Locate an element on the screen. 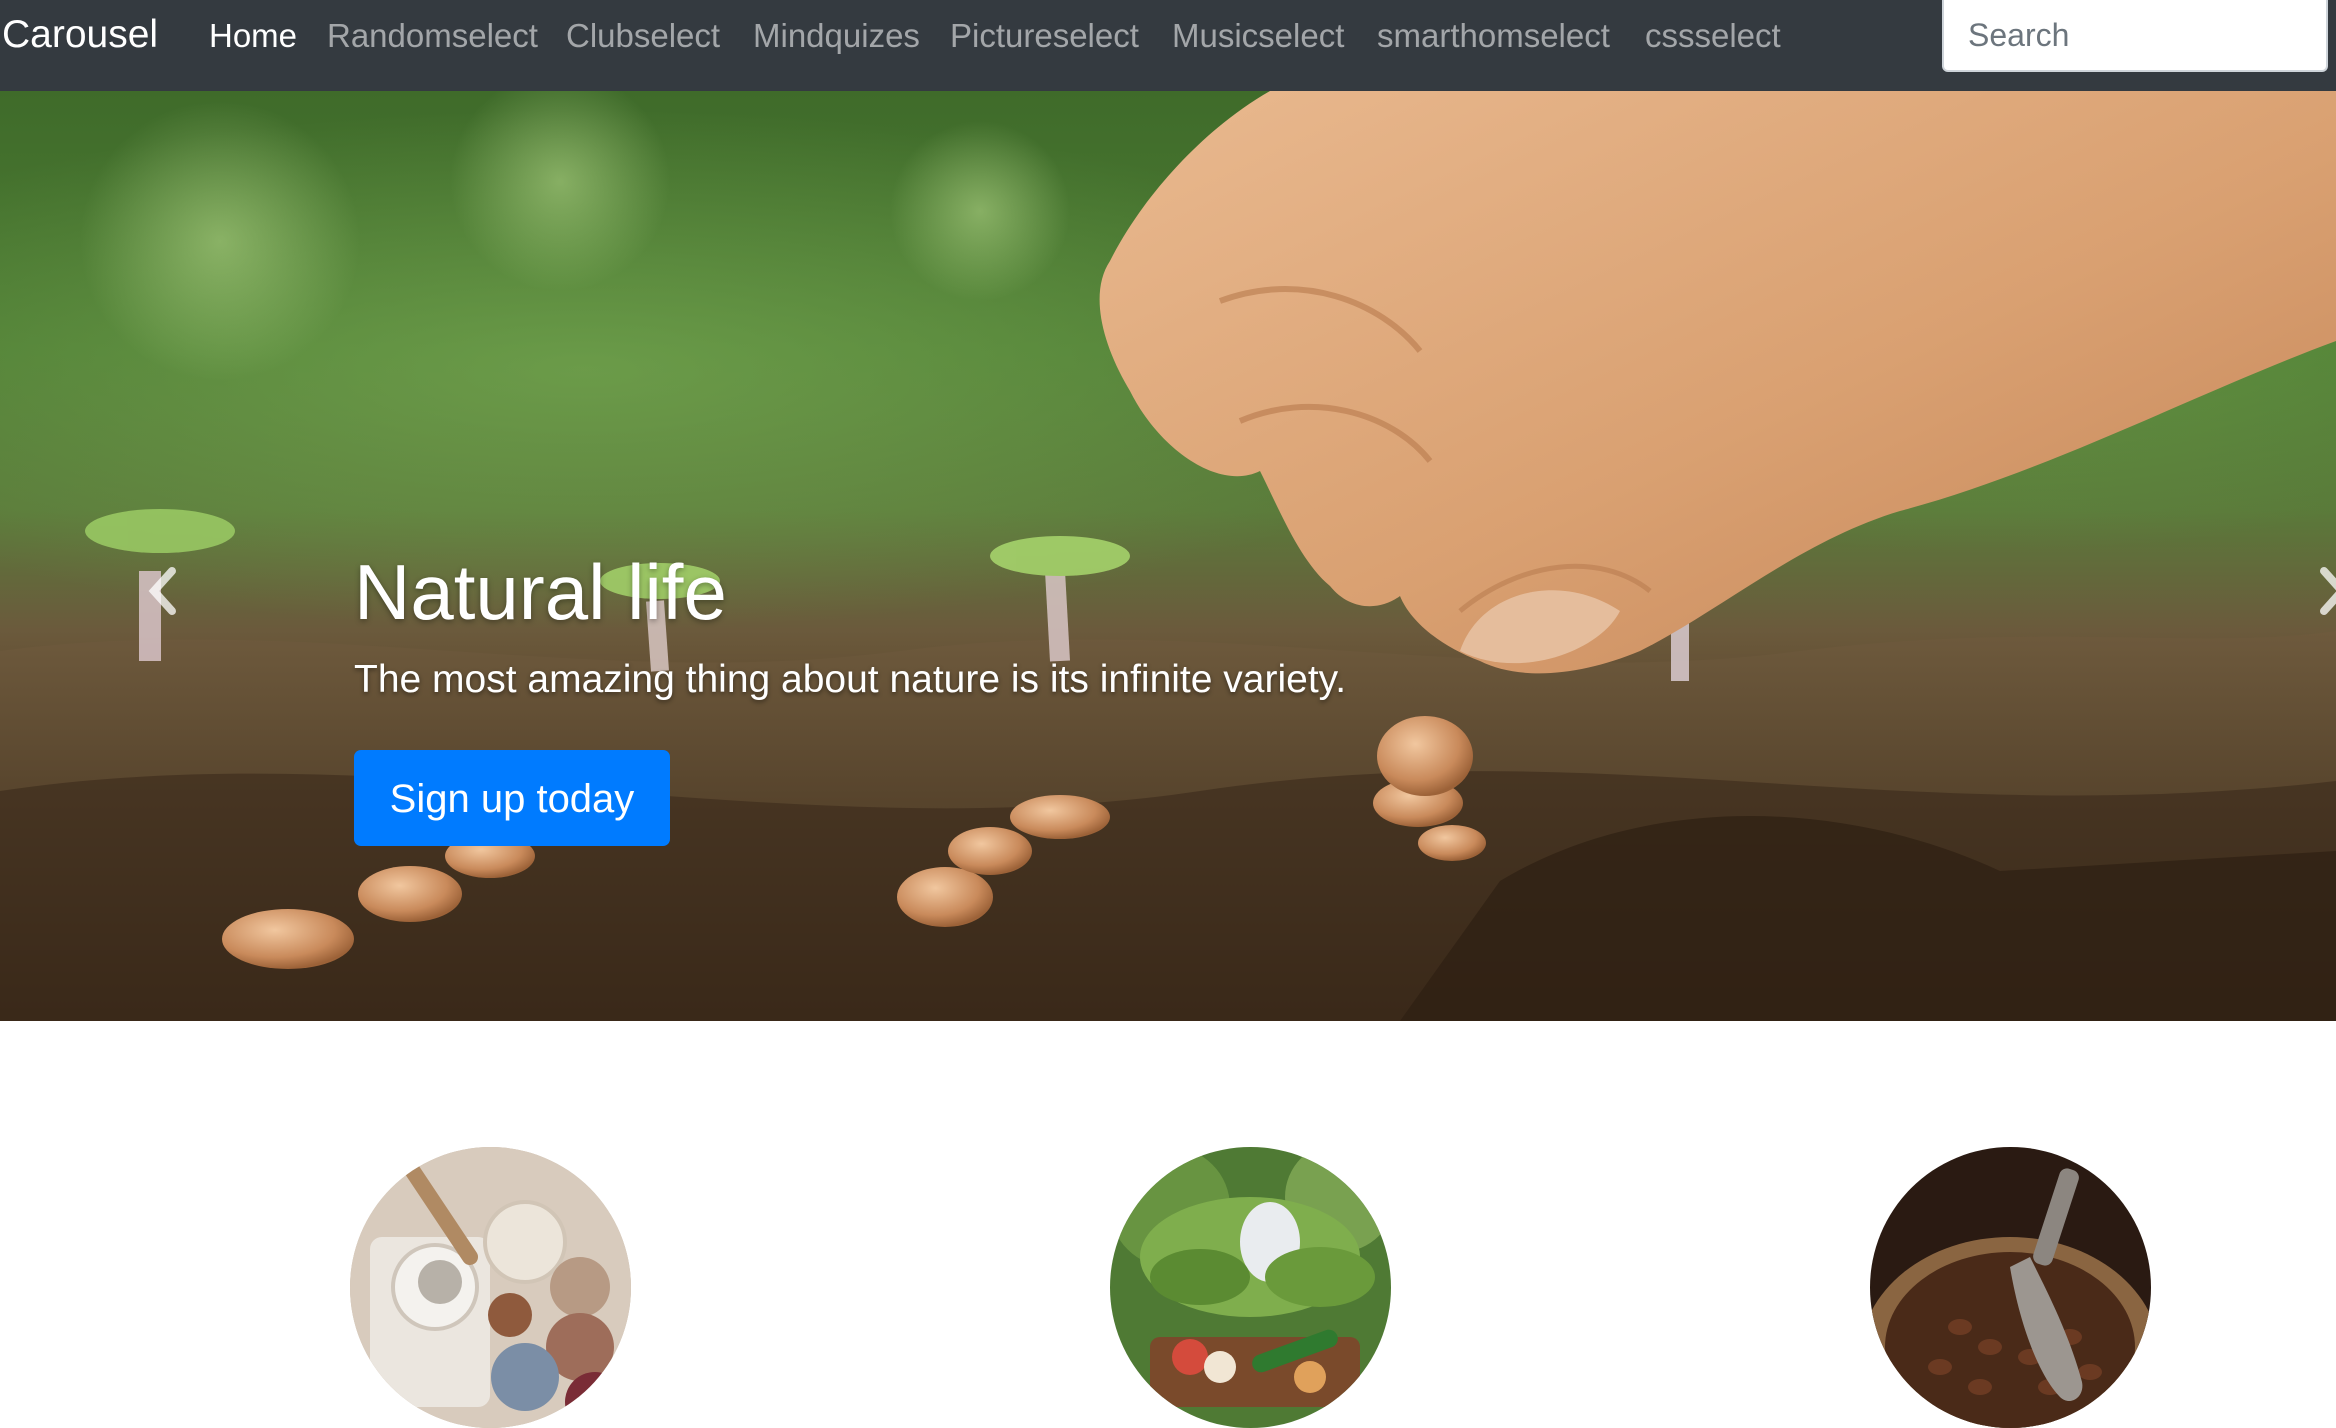  carousel-prev-control is located at coordinates (162, 591).